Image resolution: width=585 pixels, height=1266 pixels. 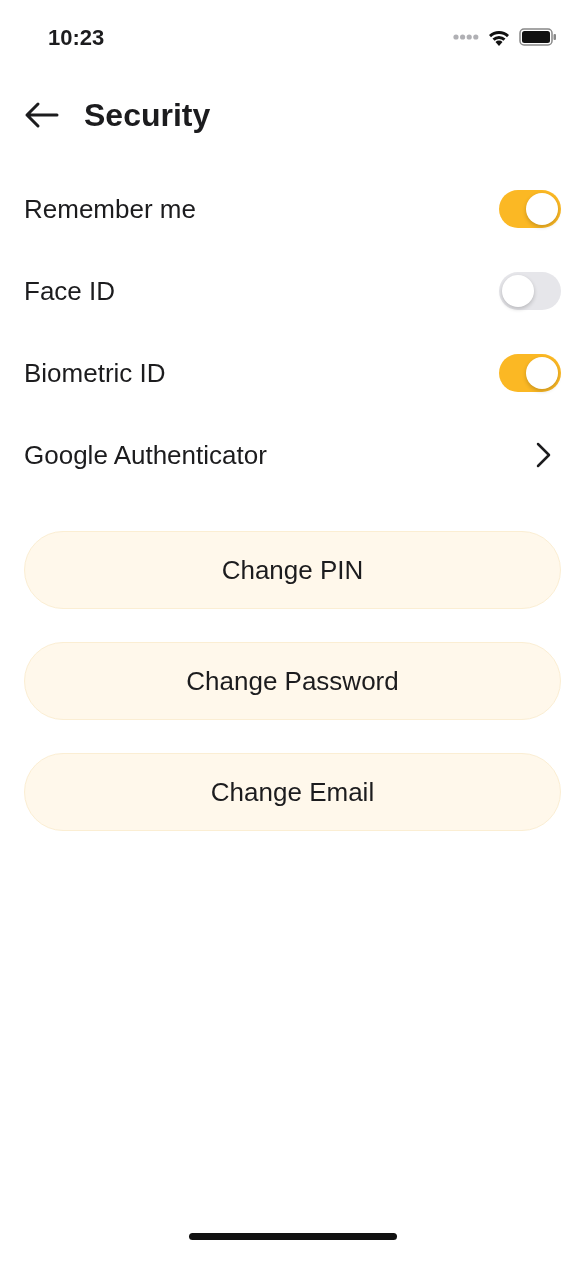 I want to click on action-button: Change Email, so click(x=292, y=792).